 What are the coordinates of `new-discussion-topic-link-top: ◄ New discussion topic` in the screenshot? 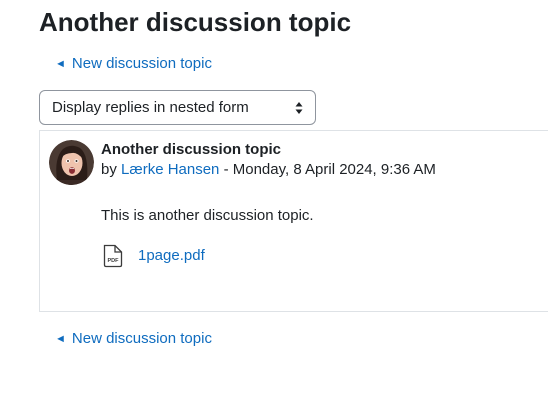 It's located at (133, 64).